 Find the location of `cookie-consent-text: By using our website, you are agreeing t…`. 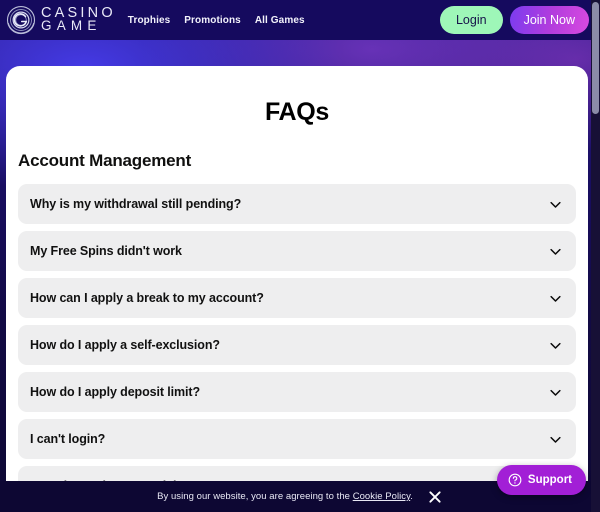

cookie-consent-text: By using our website, you are agreeing t… is located at coordinates (285, 496).